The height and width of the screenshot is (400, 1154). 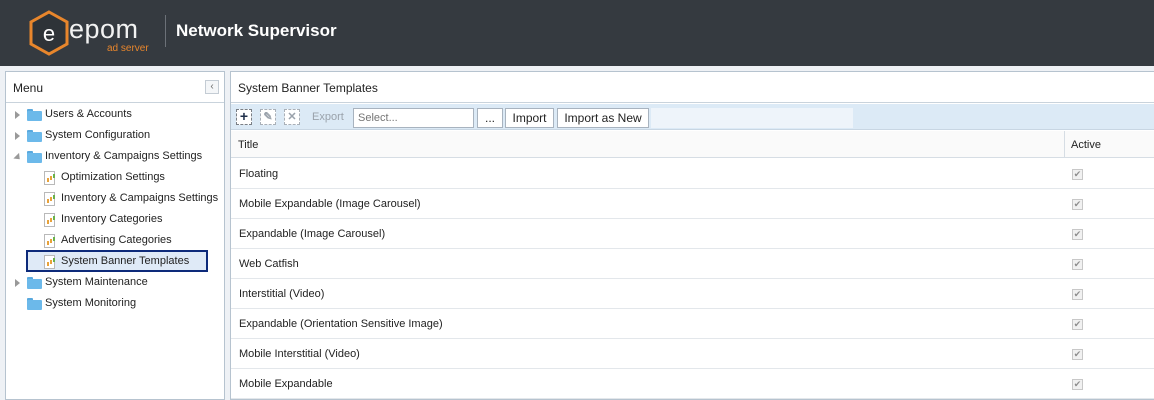 I want to click on tree-item-label: Advertising Categories, so click(x=116, y=240).